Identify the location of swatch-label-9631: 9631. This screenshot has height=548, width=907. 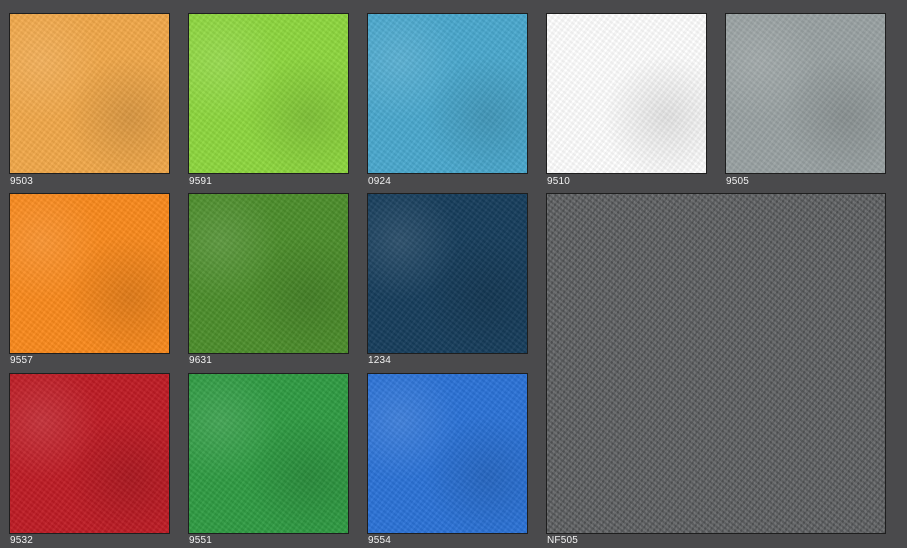
(201, 360).